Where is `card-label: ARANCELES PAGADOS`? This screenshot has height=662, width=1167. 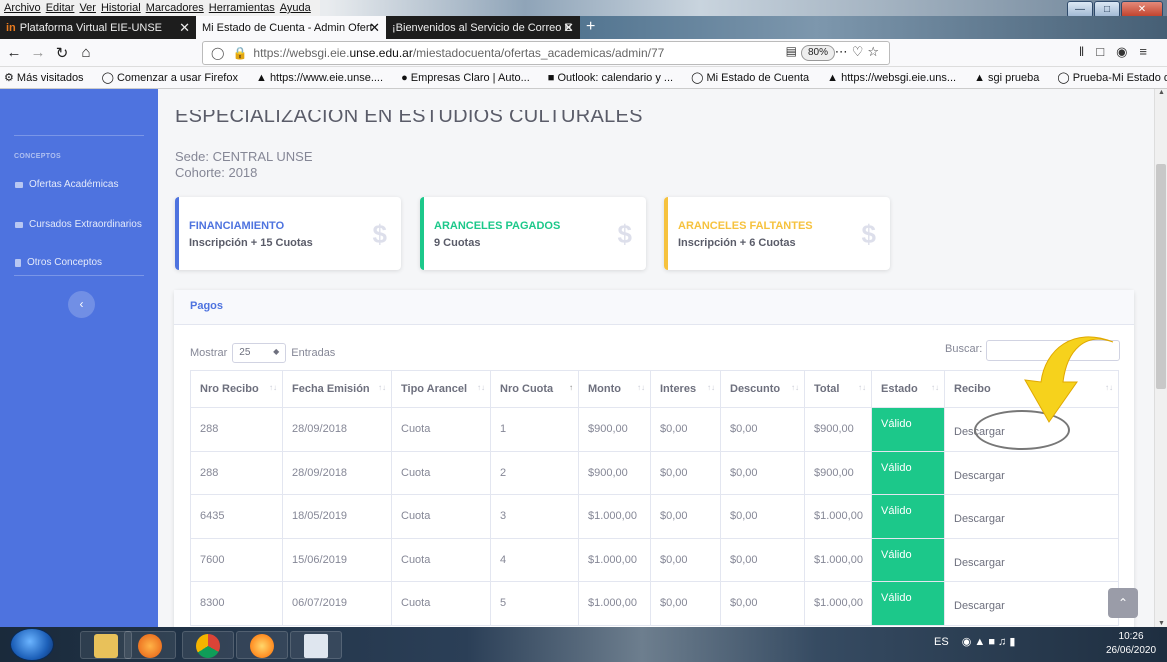
card-label: ARANCELES PAGADOS is located at coordinates (497, 226).